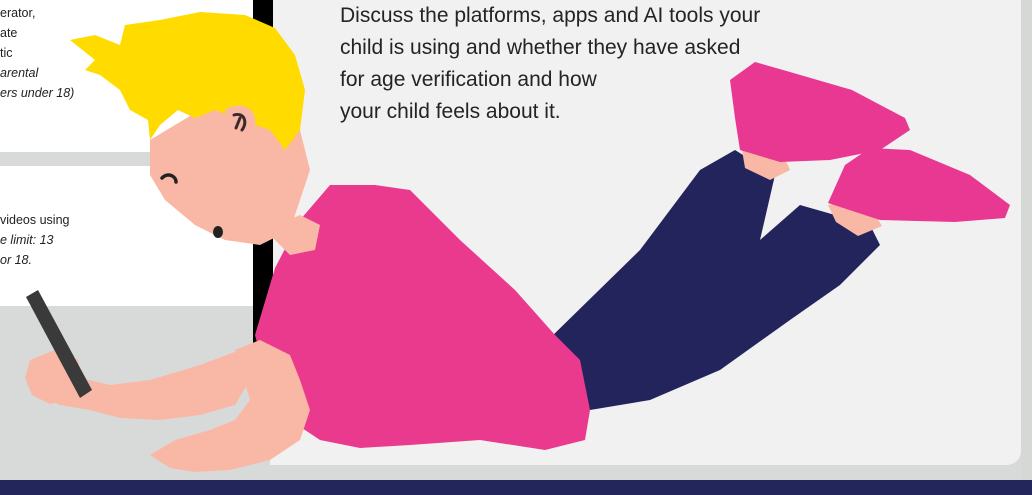 This screenshot has height=495, width=1032. What do you see at coordinates (820, 112) in the screenshot?
I see `shoe-upper` at bounding box center [820, 112].